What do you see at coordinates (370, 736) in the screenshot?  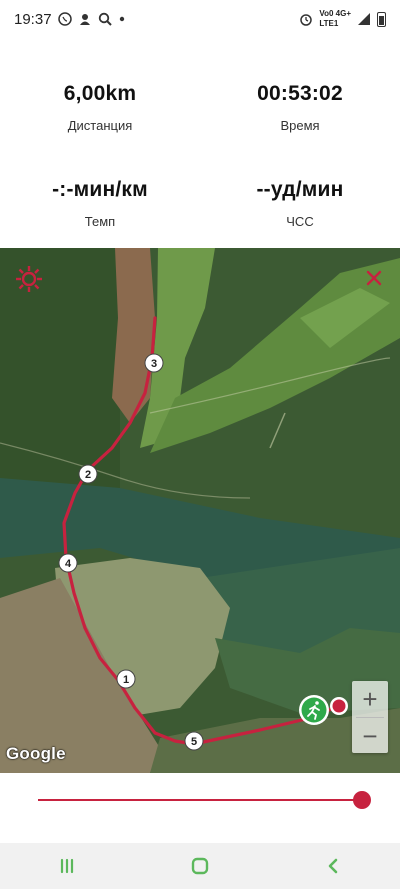 I see `zoom-out-button: −` at bounding box center [370, 736].